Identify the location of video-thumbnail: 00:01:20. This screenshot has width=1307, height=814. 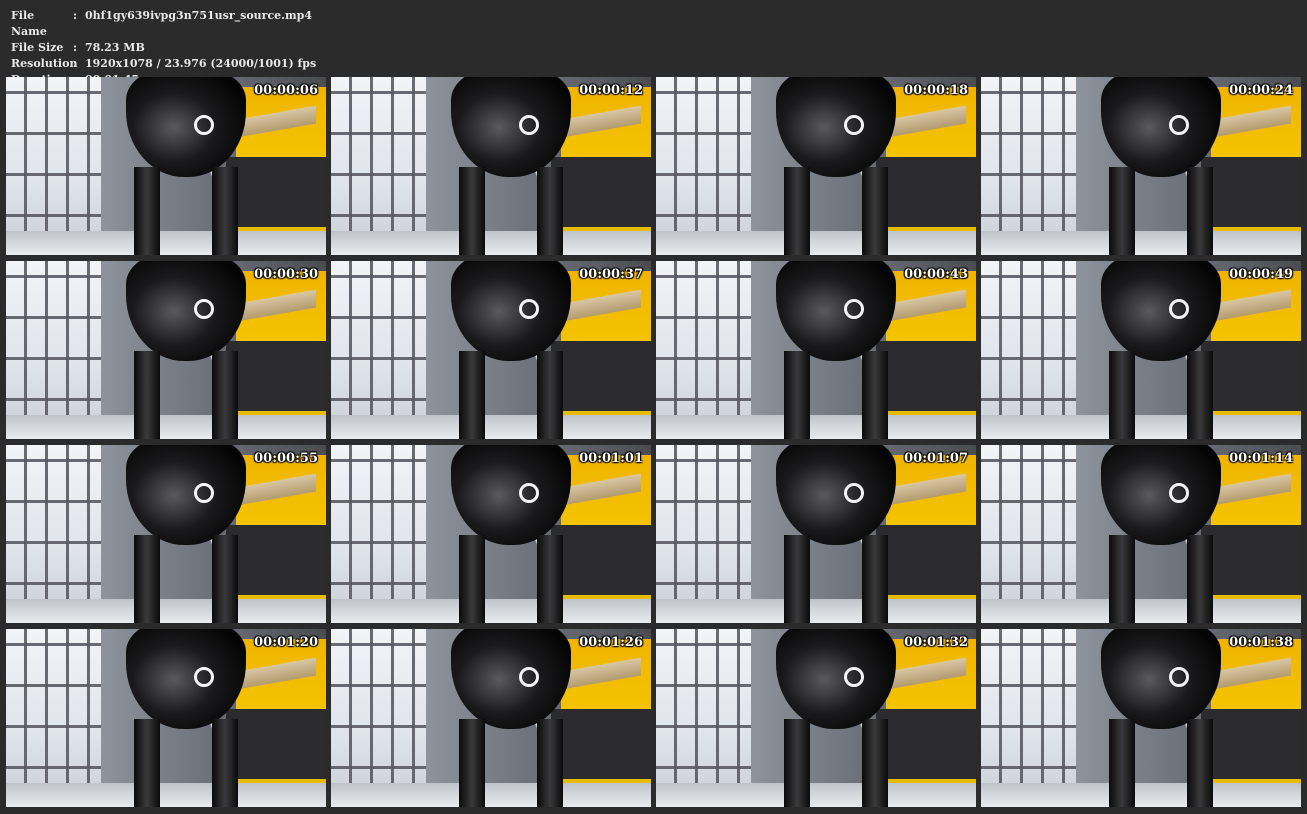
(166, 718).